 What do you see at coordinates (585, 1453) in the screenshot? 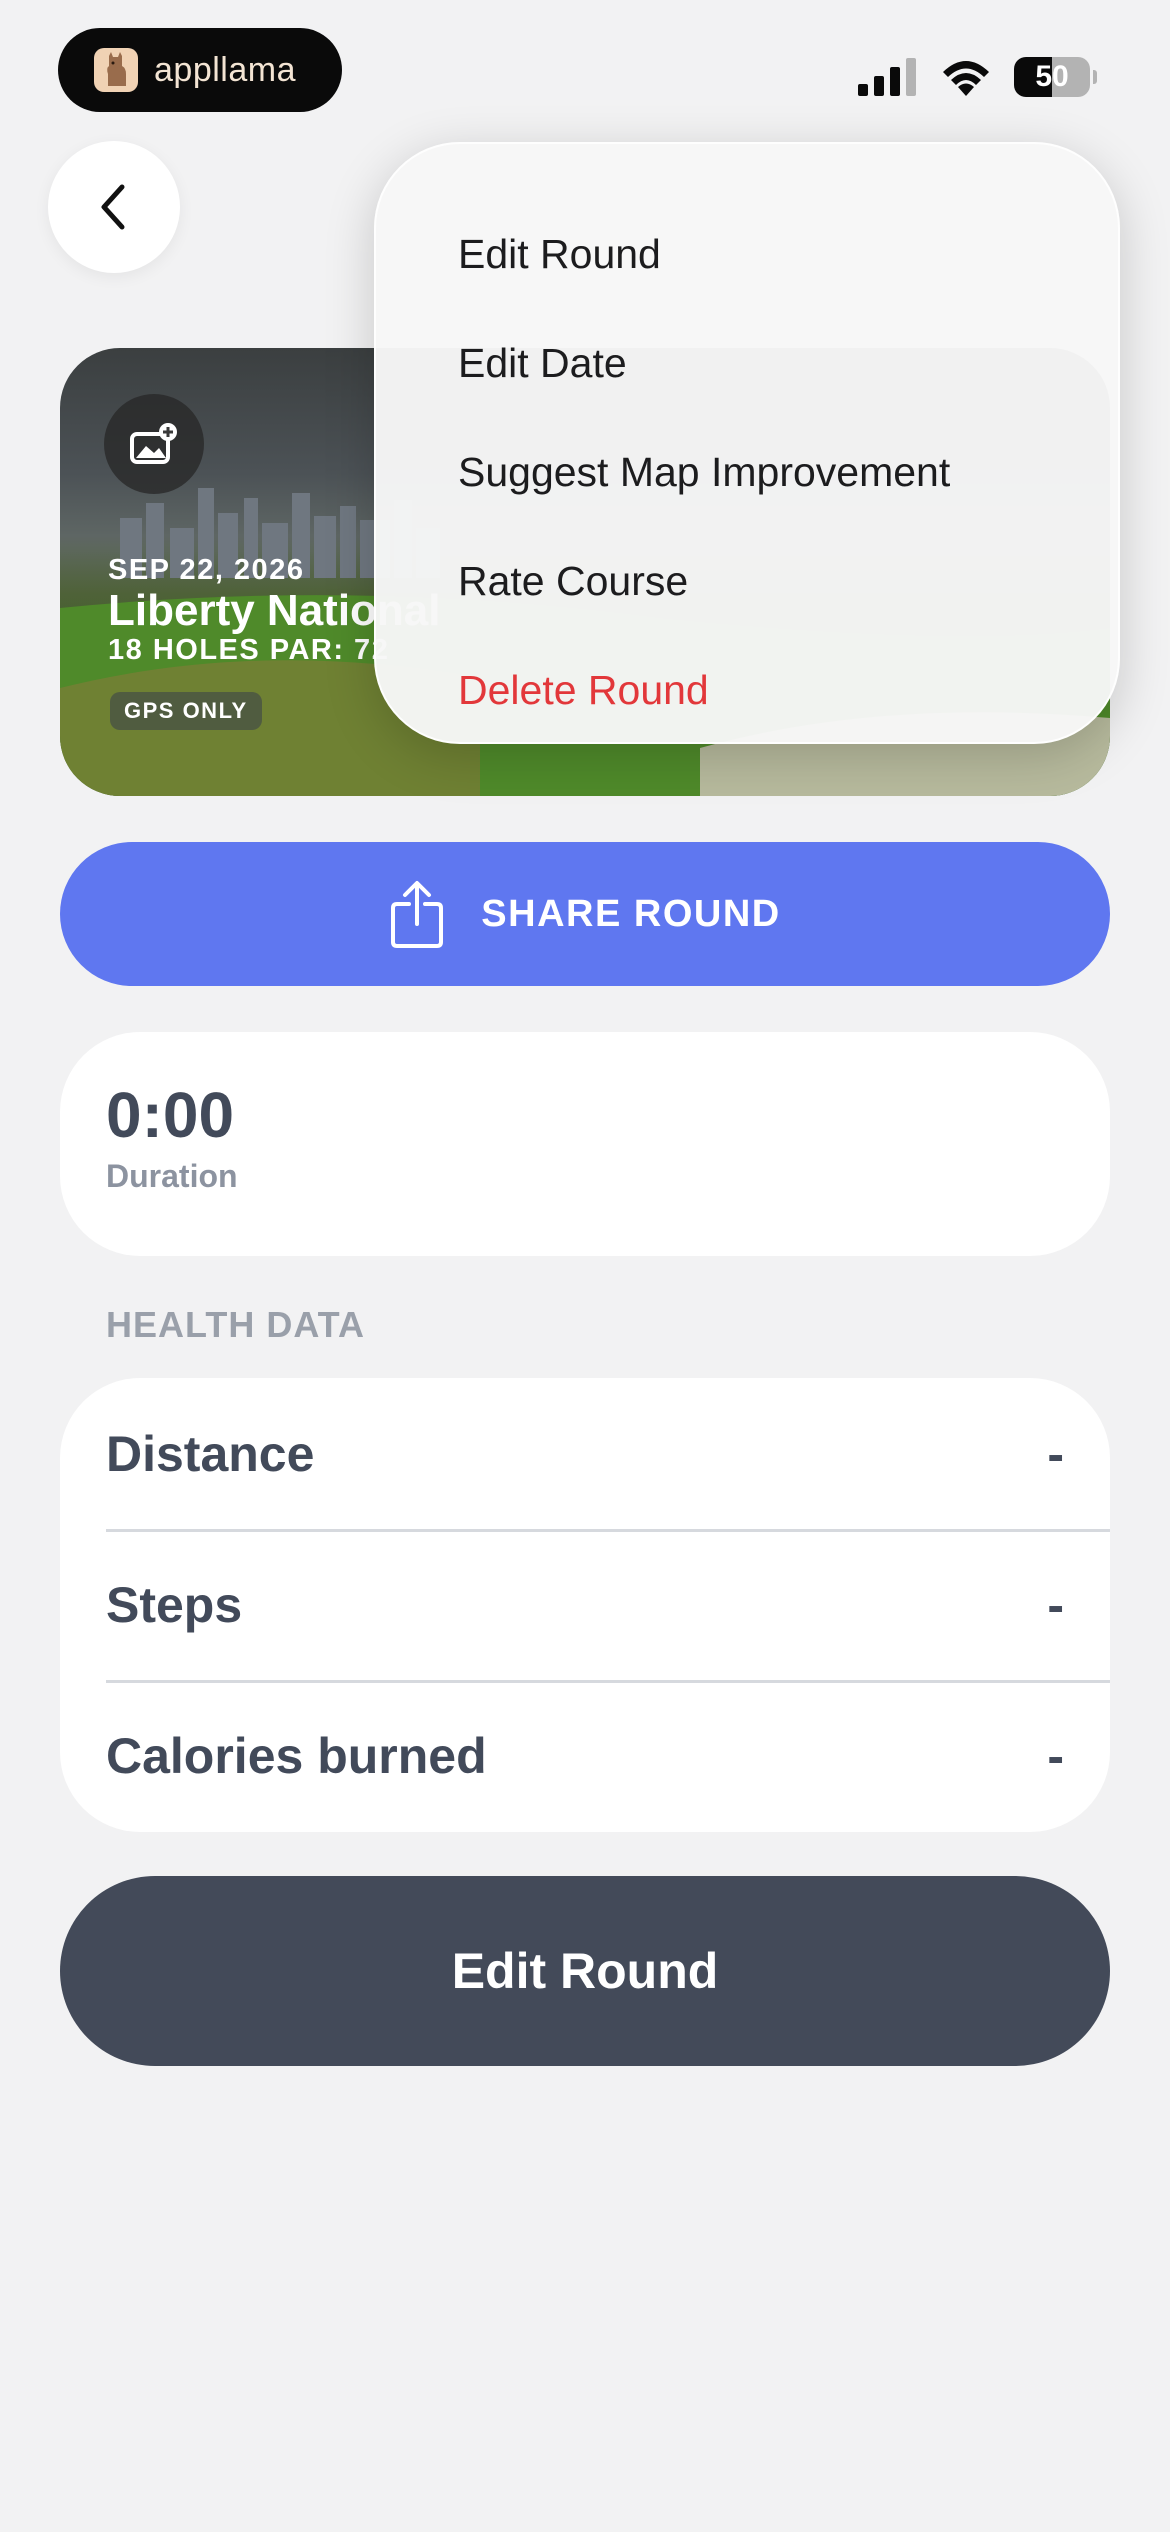
I see `health-row-distance: Distance -` at bounding box center [585, 1453].